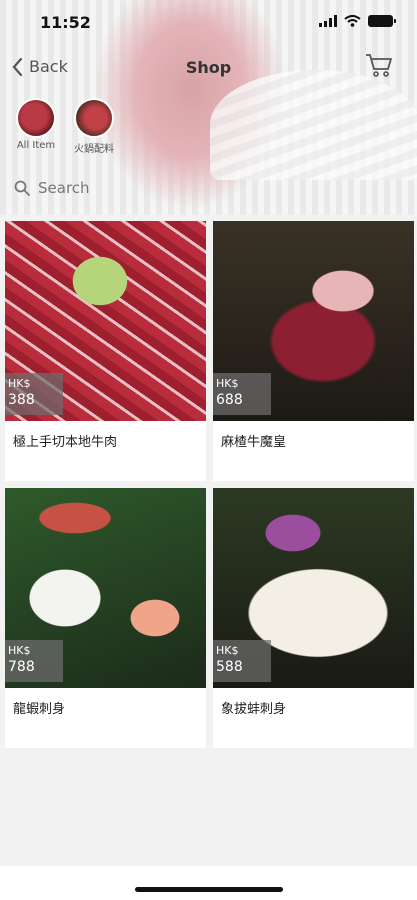 The width and height of the screenshot is (417, 900). What do you see at coordinates (105, 321) in the screenshot?
I see `product-image: HK$ 388` at bounding box center [105, 321].